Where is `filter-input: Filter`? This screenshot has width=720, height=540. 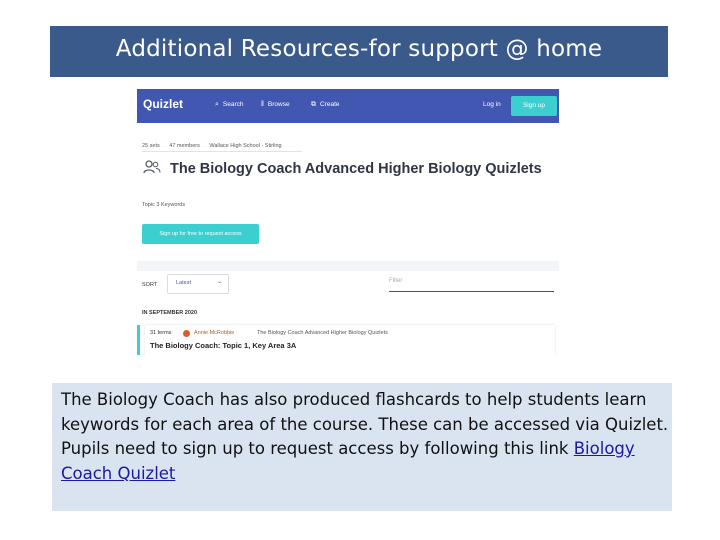 filter-input: Filter is located at coordinates (395, 281).